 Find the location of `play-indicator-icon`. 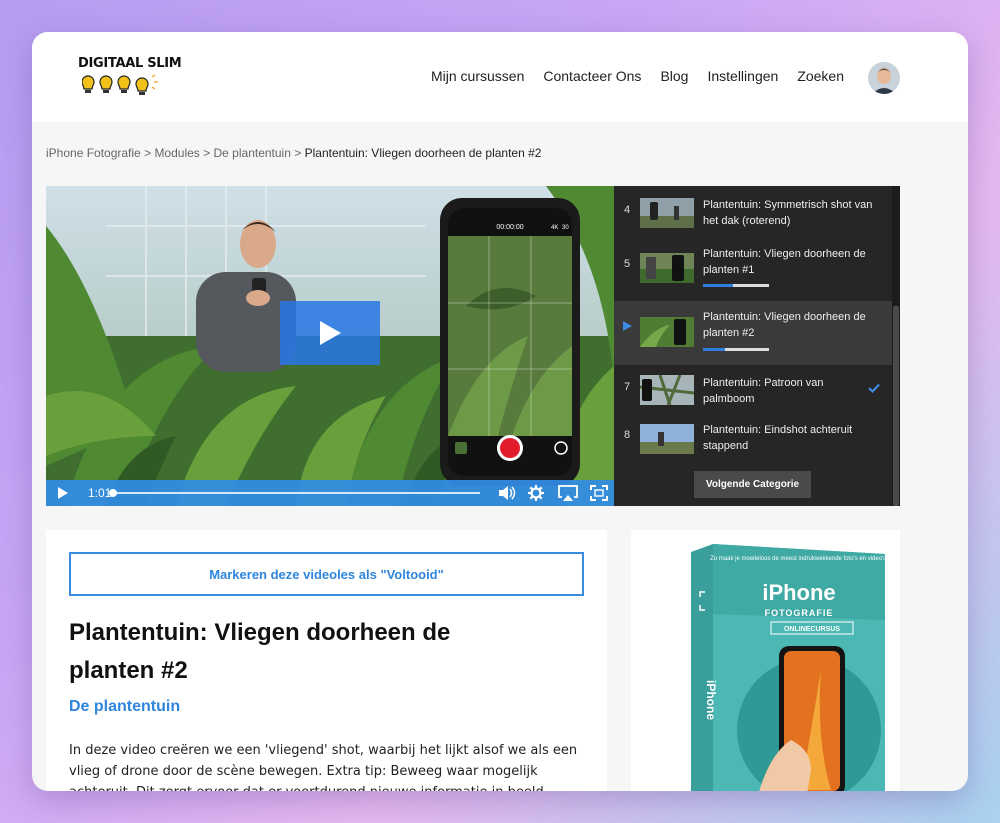

play-indicator-icon is located at coordinates (627, 326).